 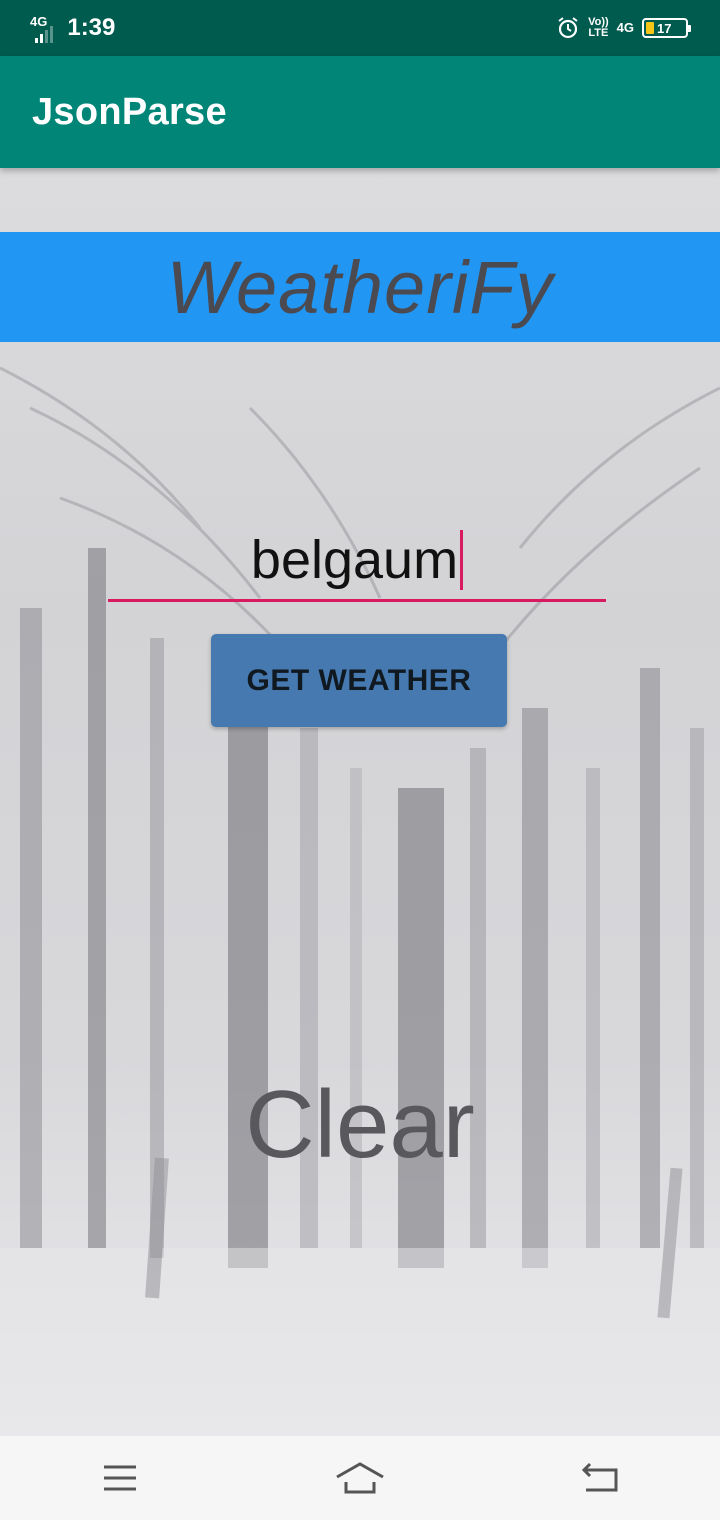 I want to click on signal-icon, so click(x=44, y=34).